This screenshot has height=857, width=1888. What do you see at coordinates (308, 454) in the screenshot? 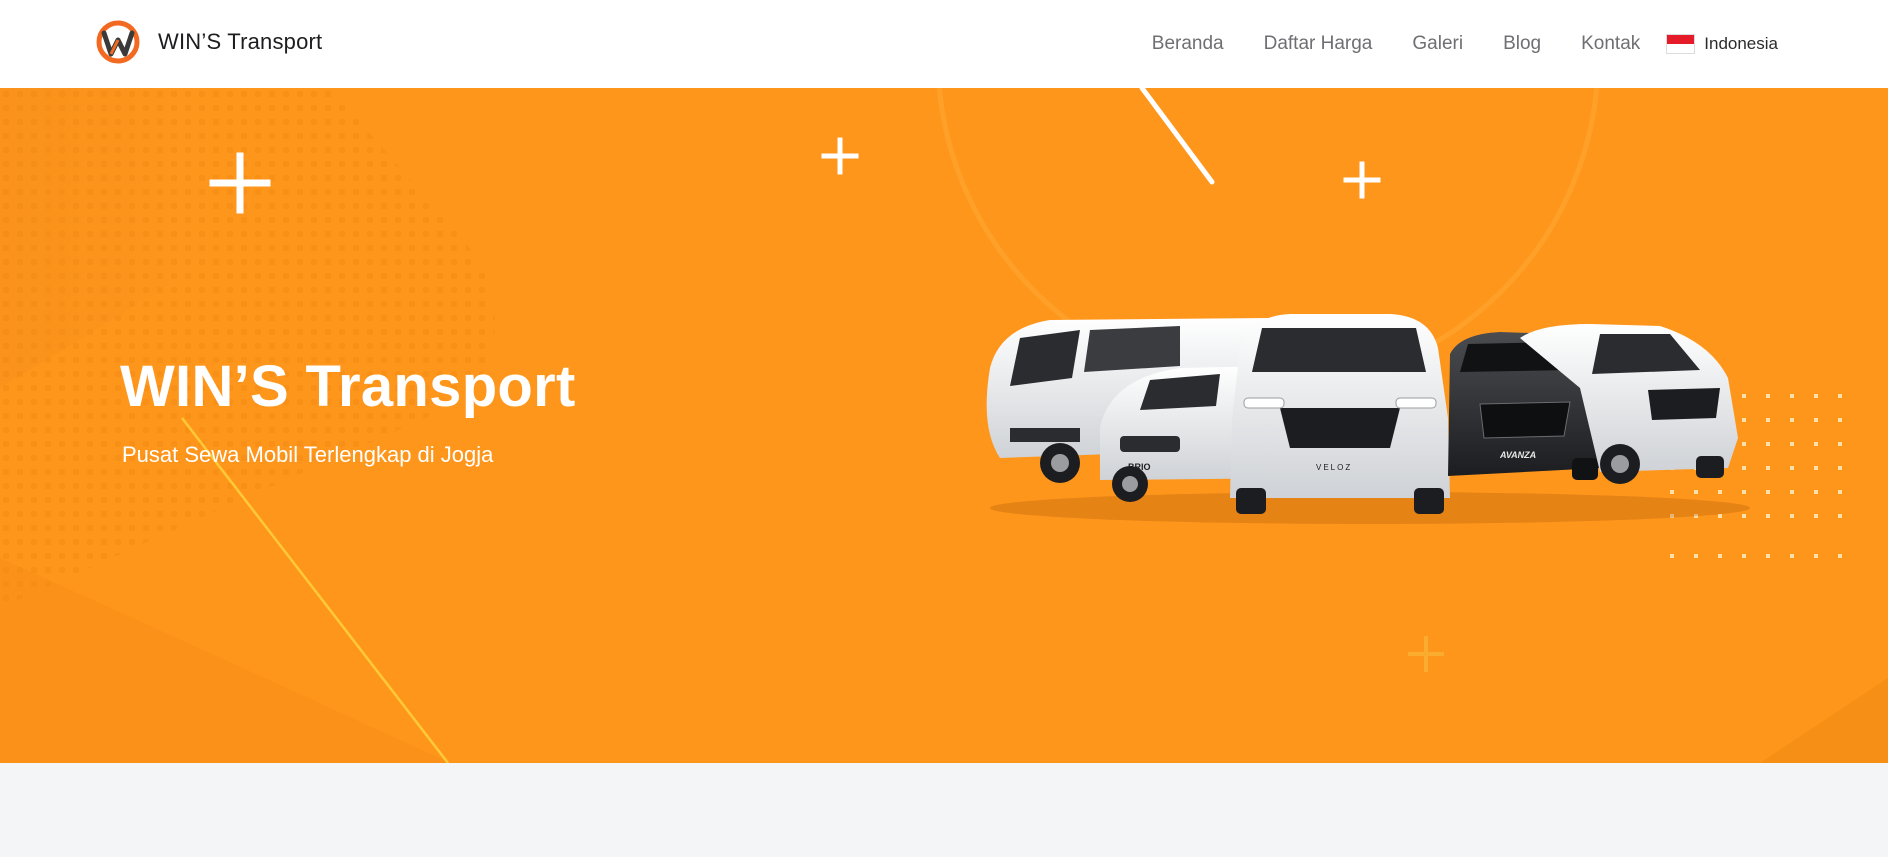
I see `hero-subtitle: Pusat Sewa Mobil Terlengkap di Jogja` at bounding box center [308, 454].